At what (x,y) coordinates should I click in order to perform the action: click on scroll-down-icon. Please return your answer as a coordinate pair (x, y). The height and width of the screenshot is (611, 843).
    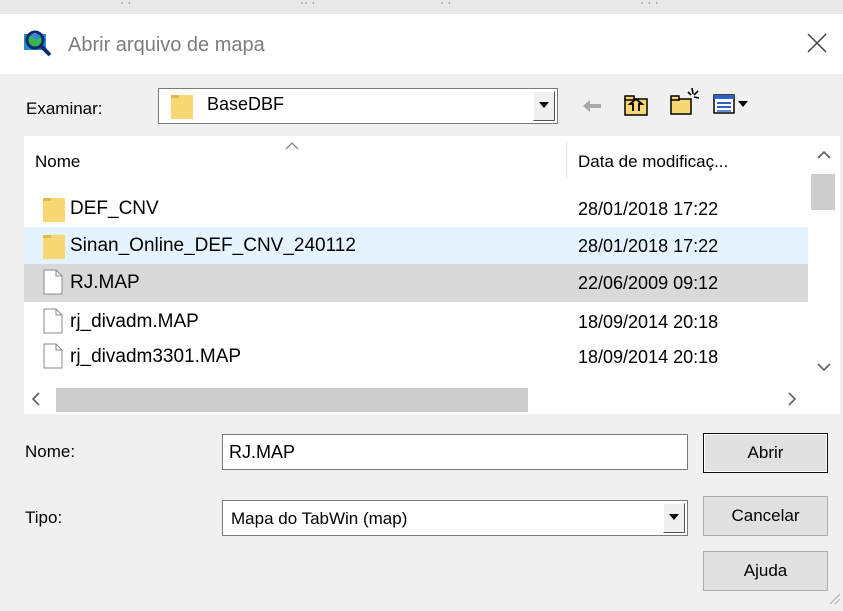
    Looking at the image, I should click on (824, 366).